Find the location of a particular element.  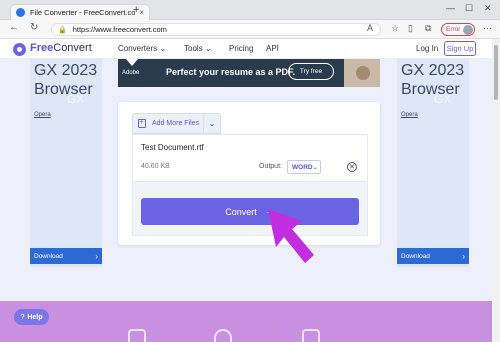

left-ad-title: GX 2023 Browser is located at coordinates (65, 80).